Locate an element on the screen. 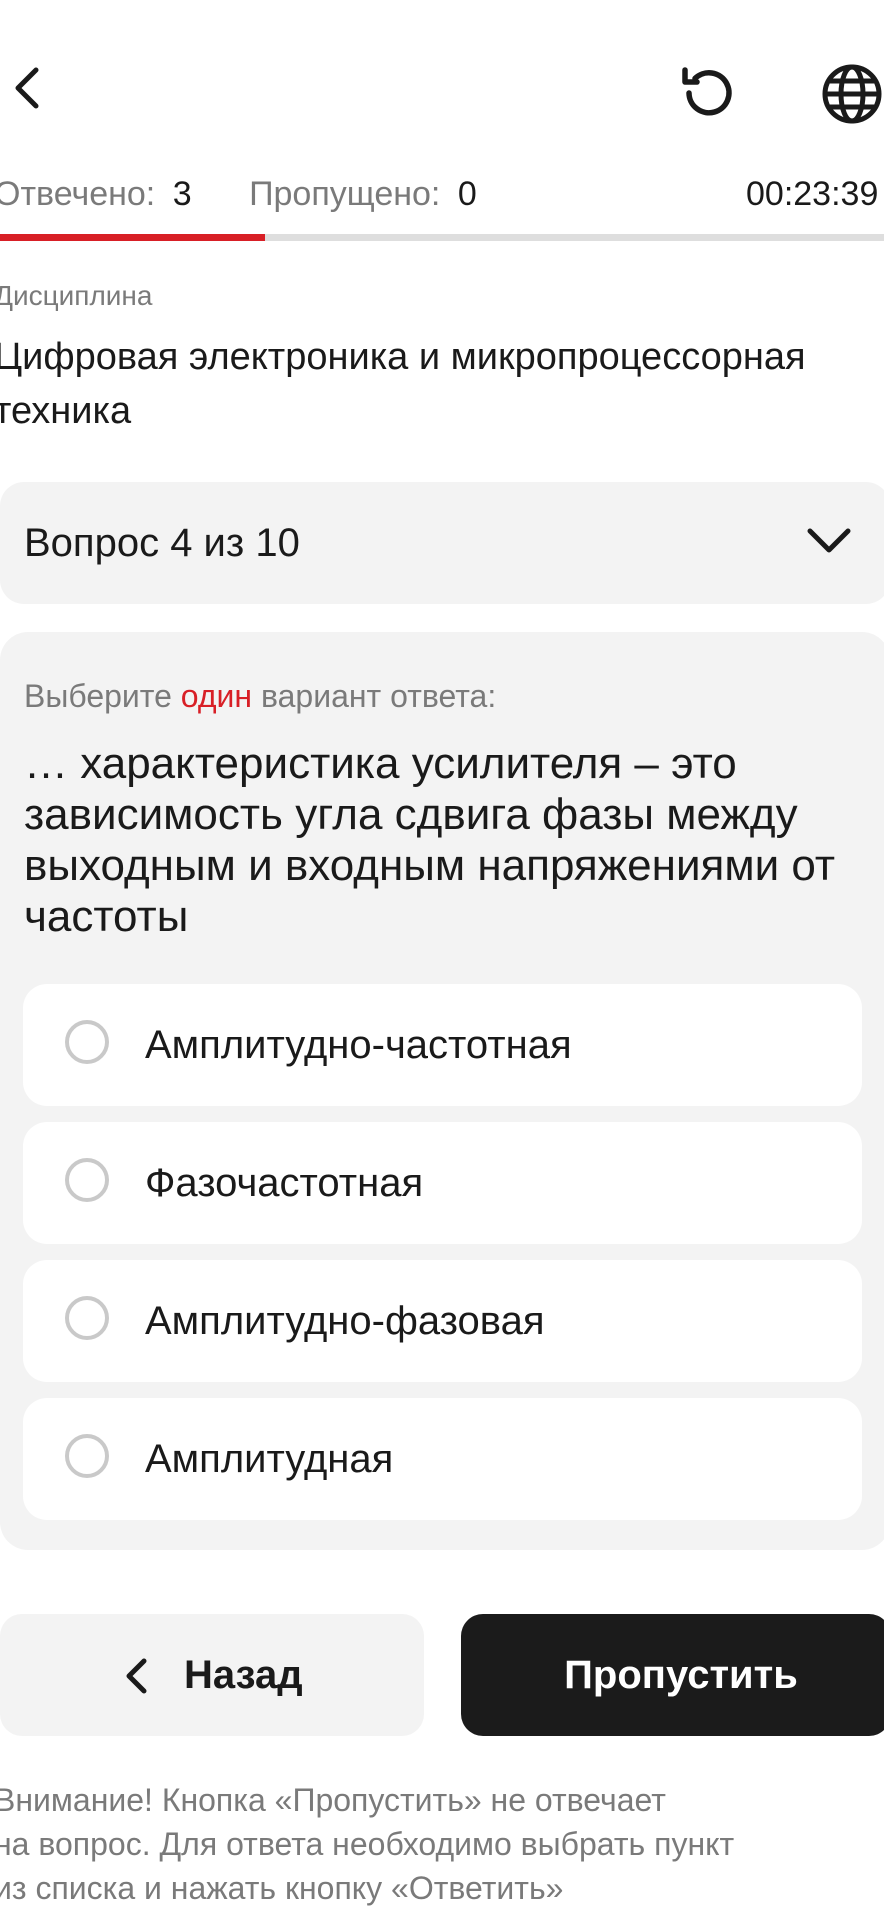  globe-icon is located at coordinates (852, 94).